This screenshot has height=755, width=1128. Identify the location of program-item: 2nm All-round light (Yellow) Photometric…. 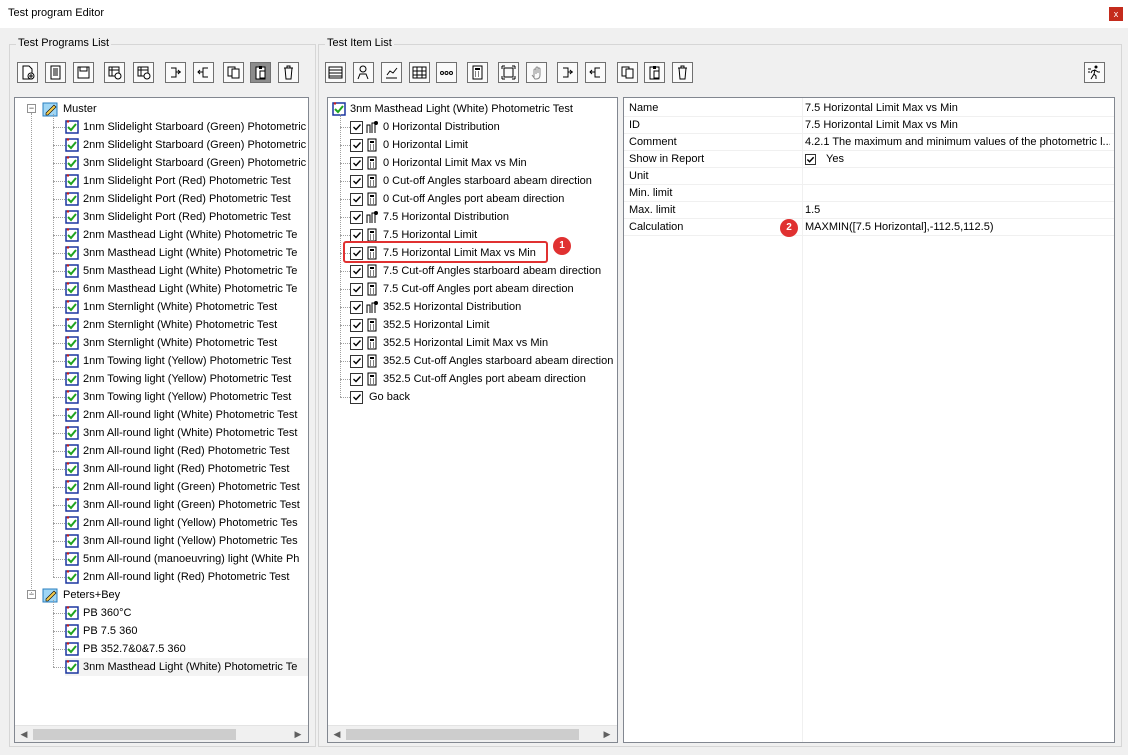
(186, 523).